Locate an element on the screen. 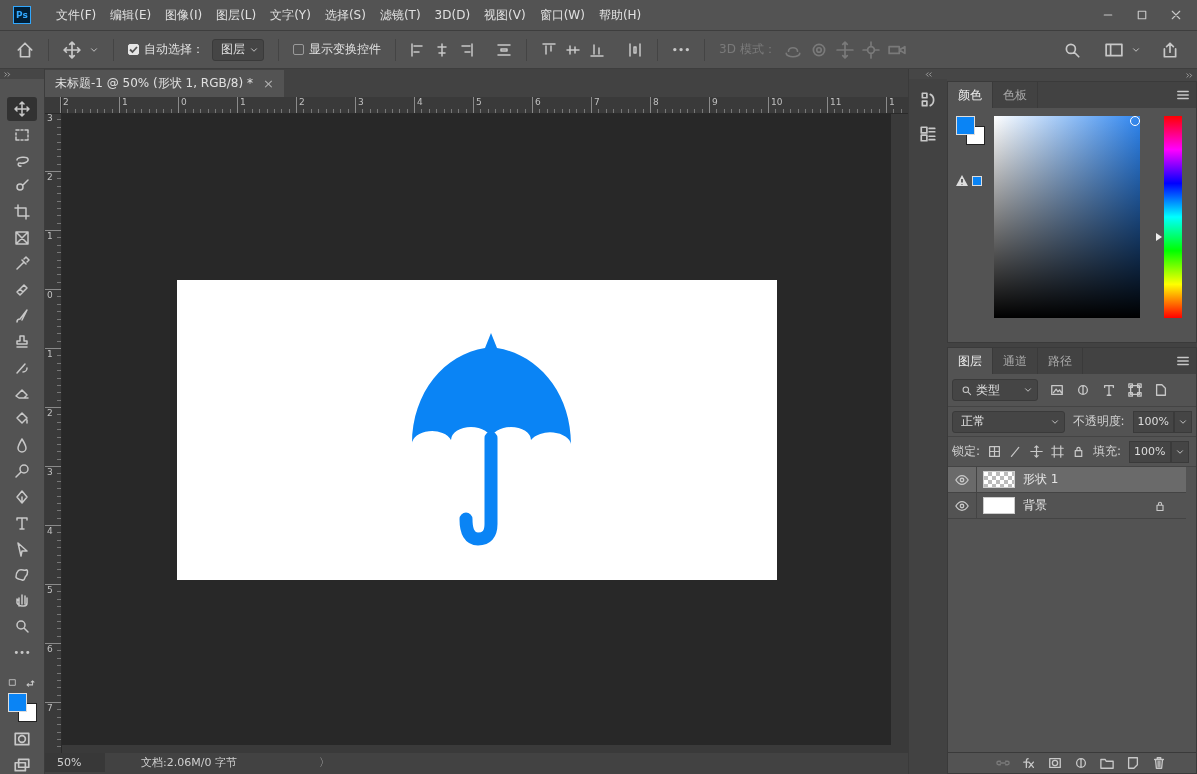 The image size is (1197, 774). type-tool-icon is located at coordinates (22, 522).